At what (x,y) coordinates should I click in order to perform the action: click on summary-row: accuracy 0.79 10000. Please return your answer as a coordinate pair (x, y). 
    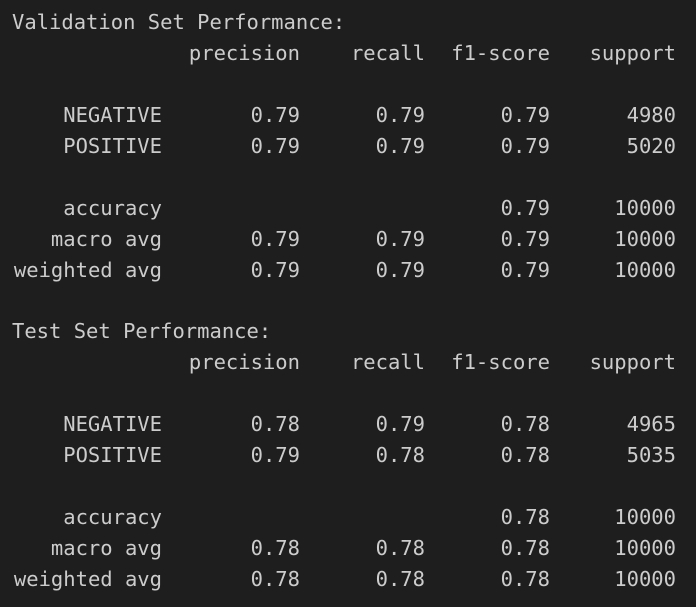
    Looking at the image, I should click on (338, 208).